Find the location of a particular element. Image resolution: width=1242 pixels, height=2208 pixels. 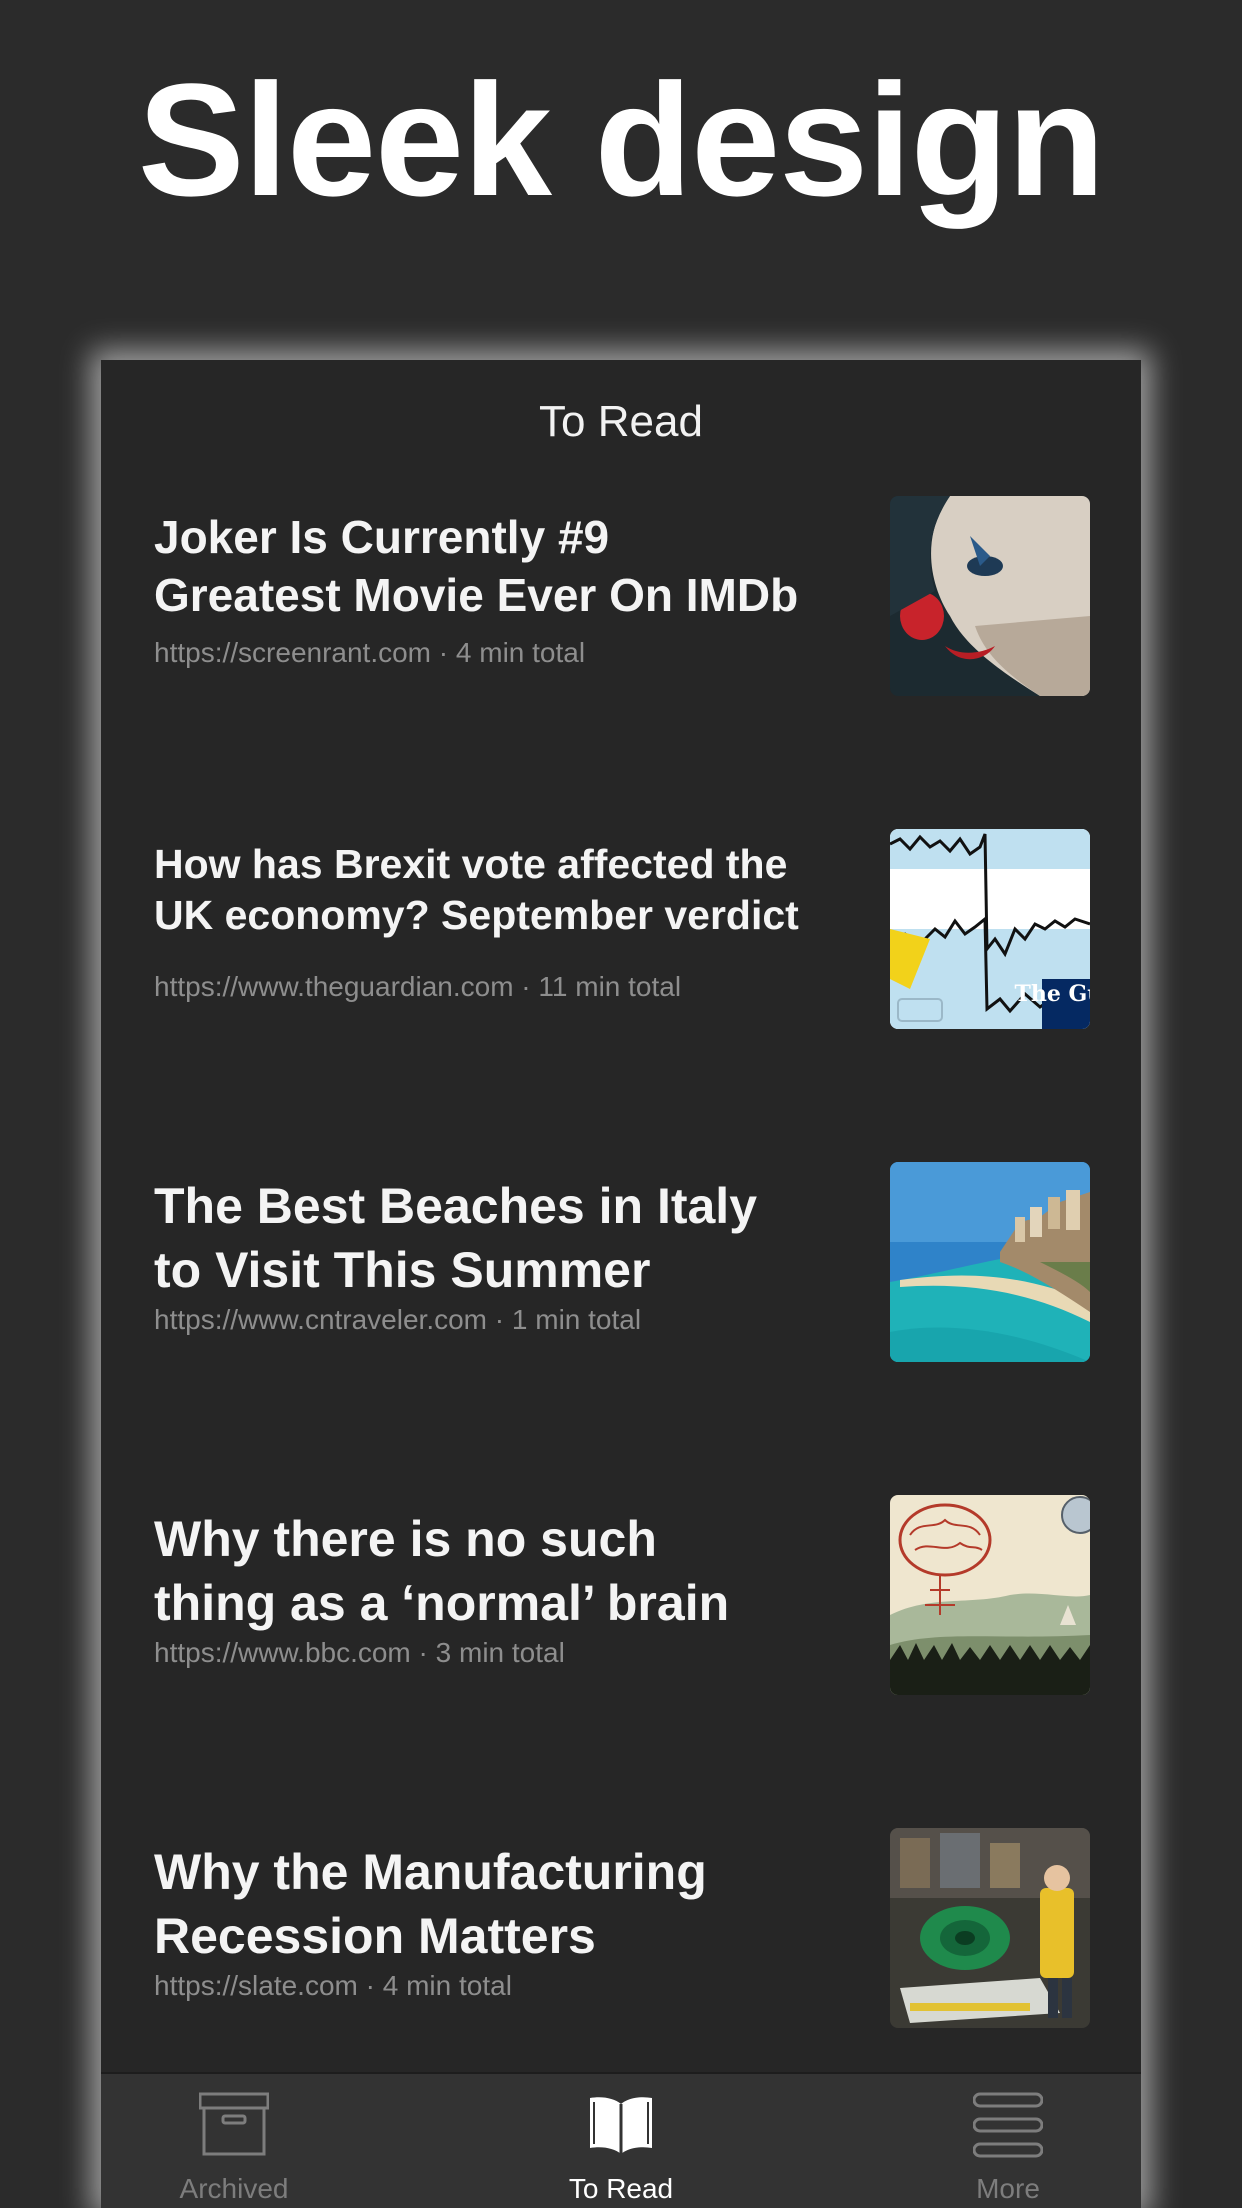

tab-label: Archived is located at coordinates (234, 2188).